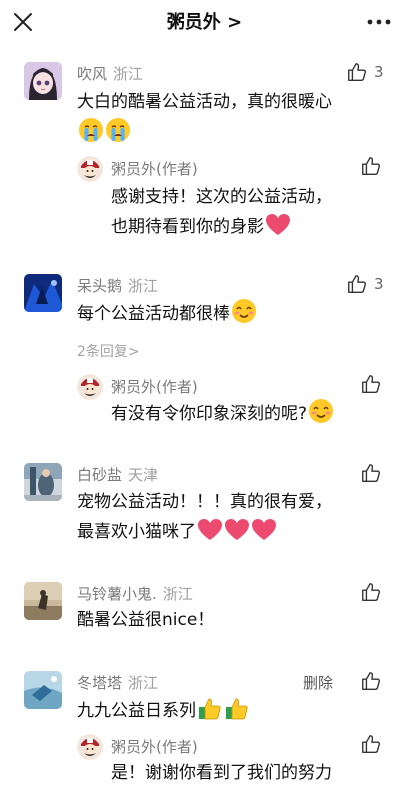 The height and width of the screenshot is (788, 409). What do you see at coordinates (99, 286) in the screenshot?
I see `commenter-name: 呆头鹅` at bounding box center [99, 286].